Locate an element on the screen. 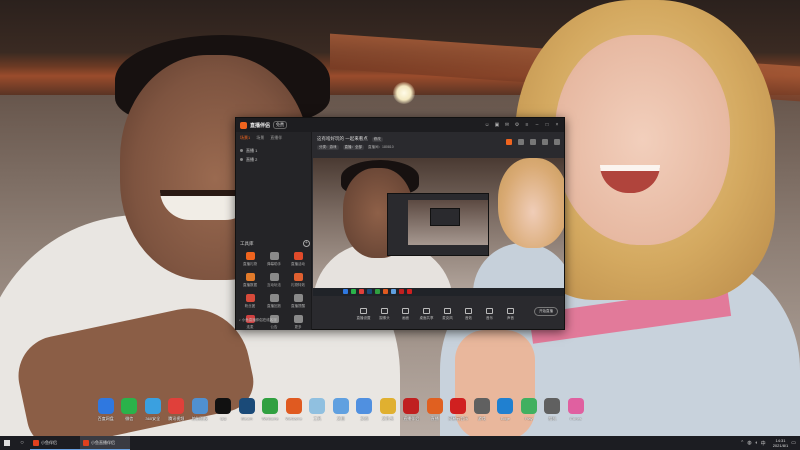 This screenshot has height=450, width=800. tool-remind: 直播提醒 is located at coordinates (298, 301).